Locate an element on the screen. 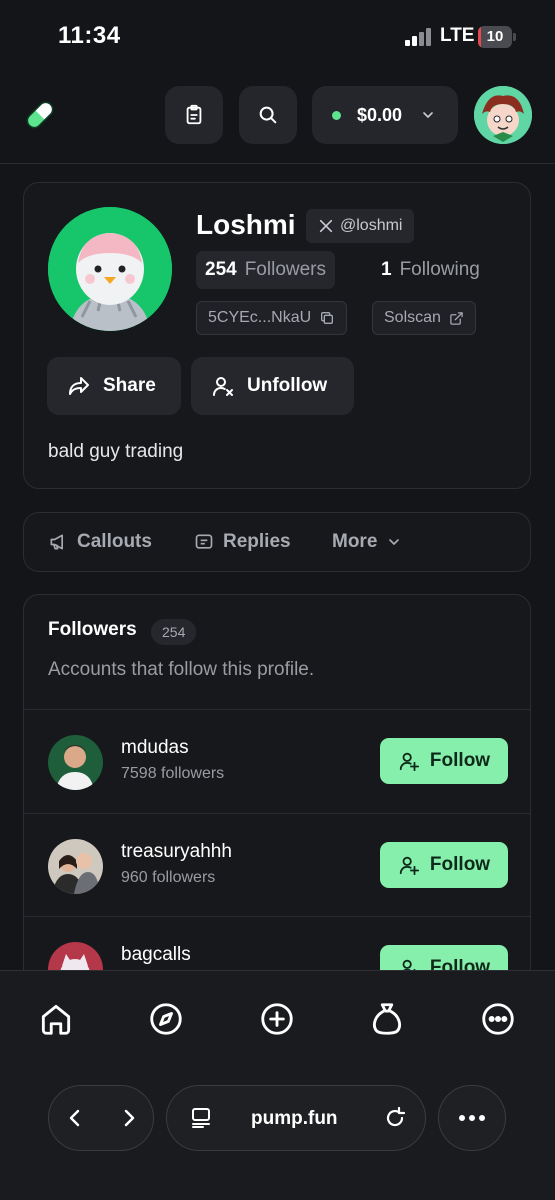 The image size is (555, 1200). followers-stat: 254 Followers is located at coordinates (266, 270).